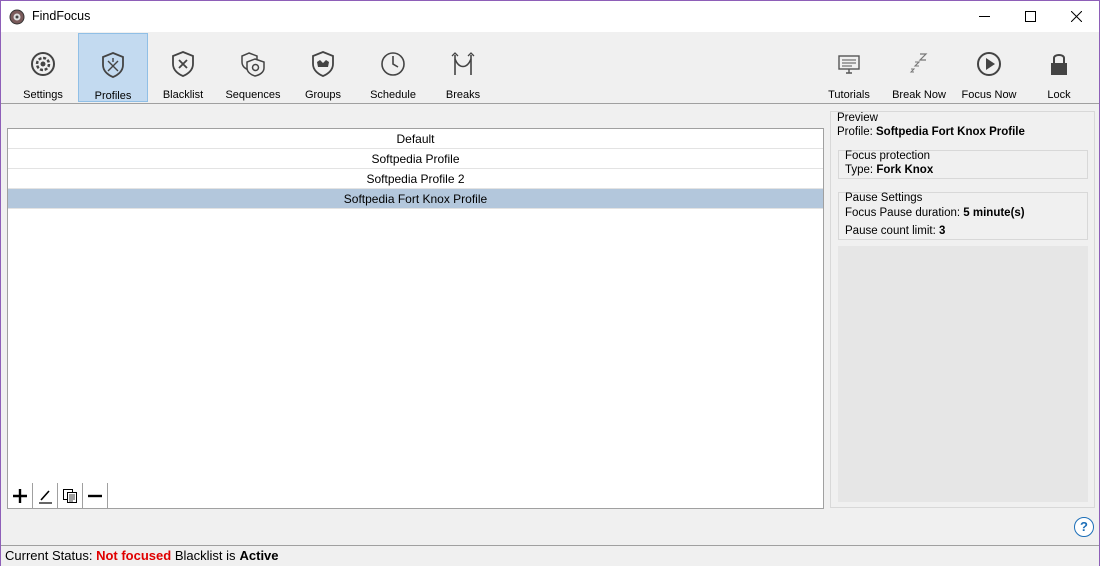  Describe the element at coordinates (963, 164) in the screenshot. I see `focus-protection-group: Focus protection Type: Fork Knox` at that location.